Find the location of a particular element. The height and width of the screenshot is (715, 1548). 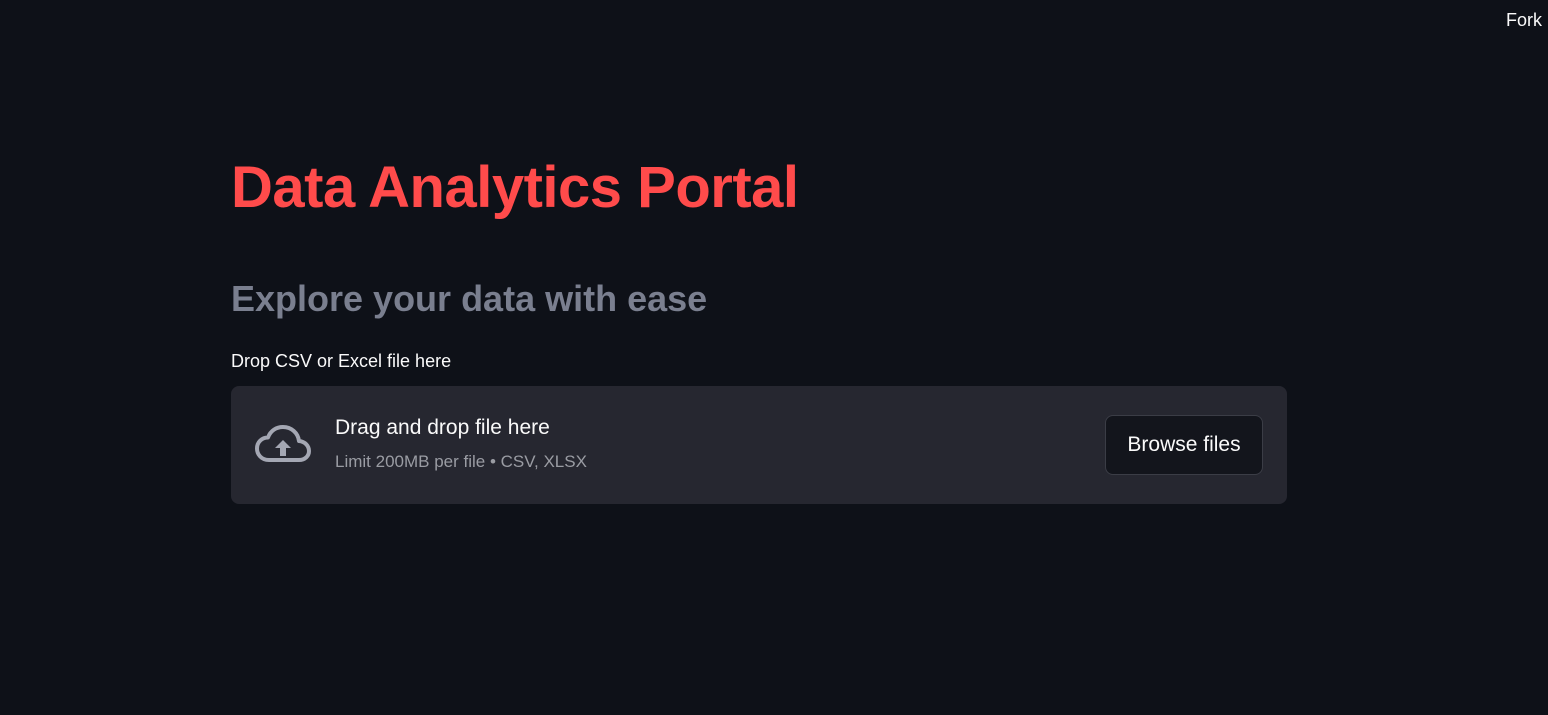

file-uploader-label: Drop CSV or Excel file here is located at coordinates (341, 361).